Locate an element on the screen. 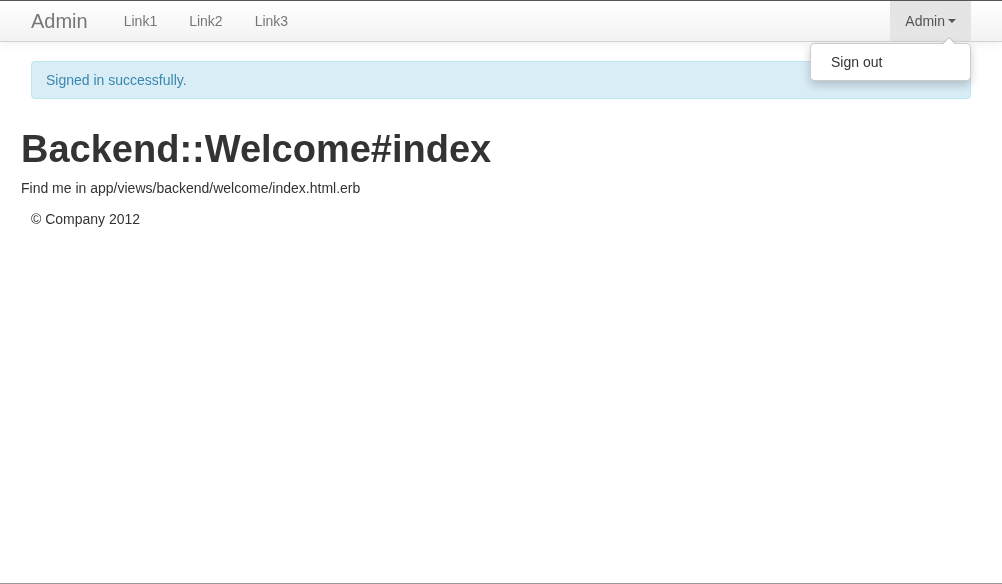 Image resolution: width=1002 pixels, height=584 pixels. footer-text: © Company 2012 is located at coordinates (86, 219).